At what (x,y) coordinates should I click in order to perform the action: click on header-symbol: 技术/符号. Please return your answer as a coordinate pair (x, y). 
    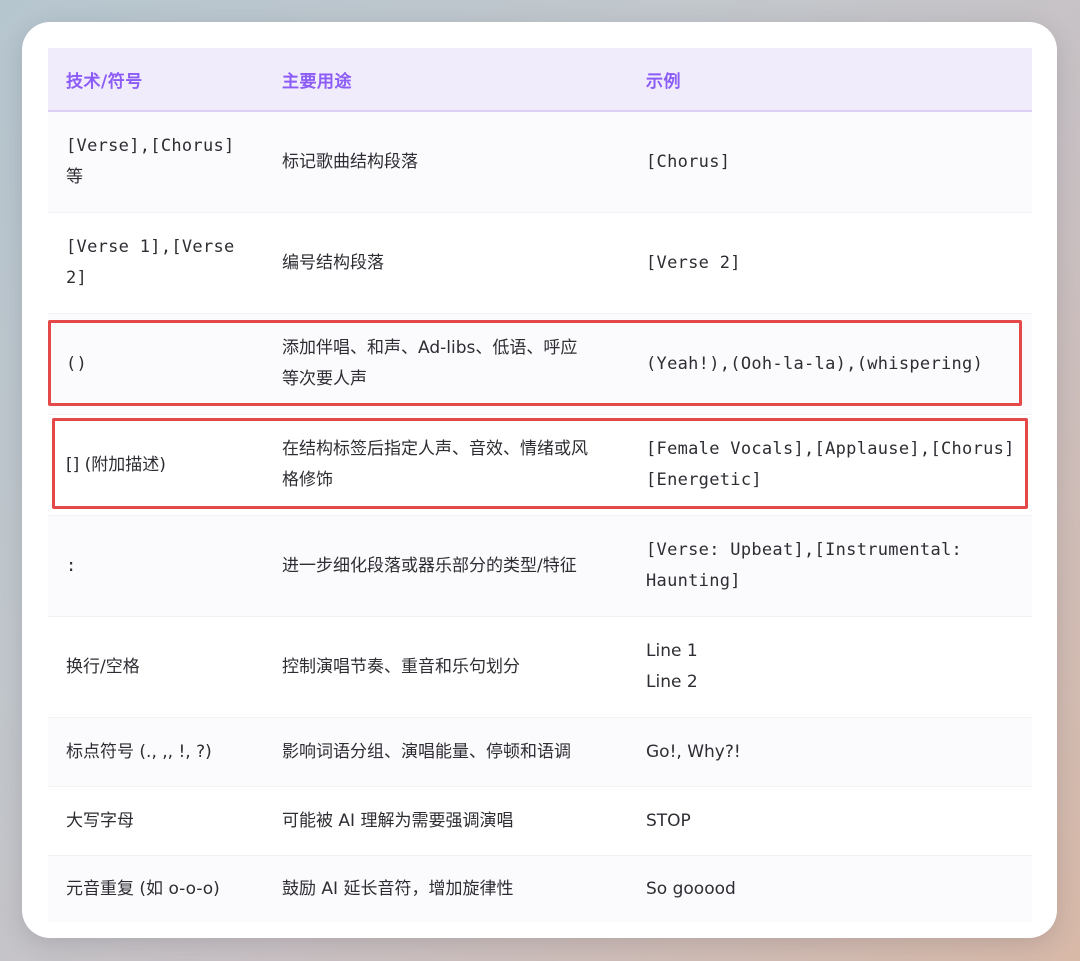
    Looking at the image, I should click on (104, 81).